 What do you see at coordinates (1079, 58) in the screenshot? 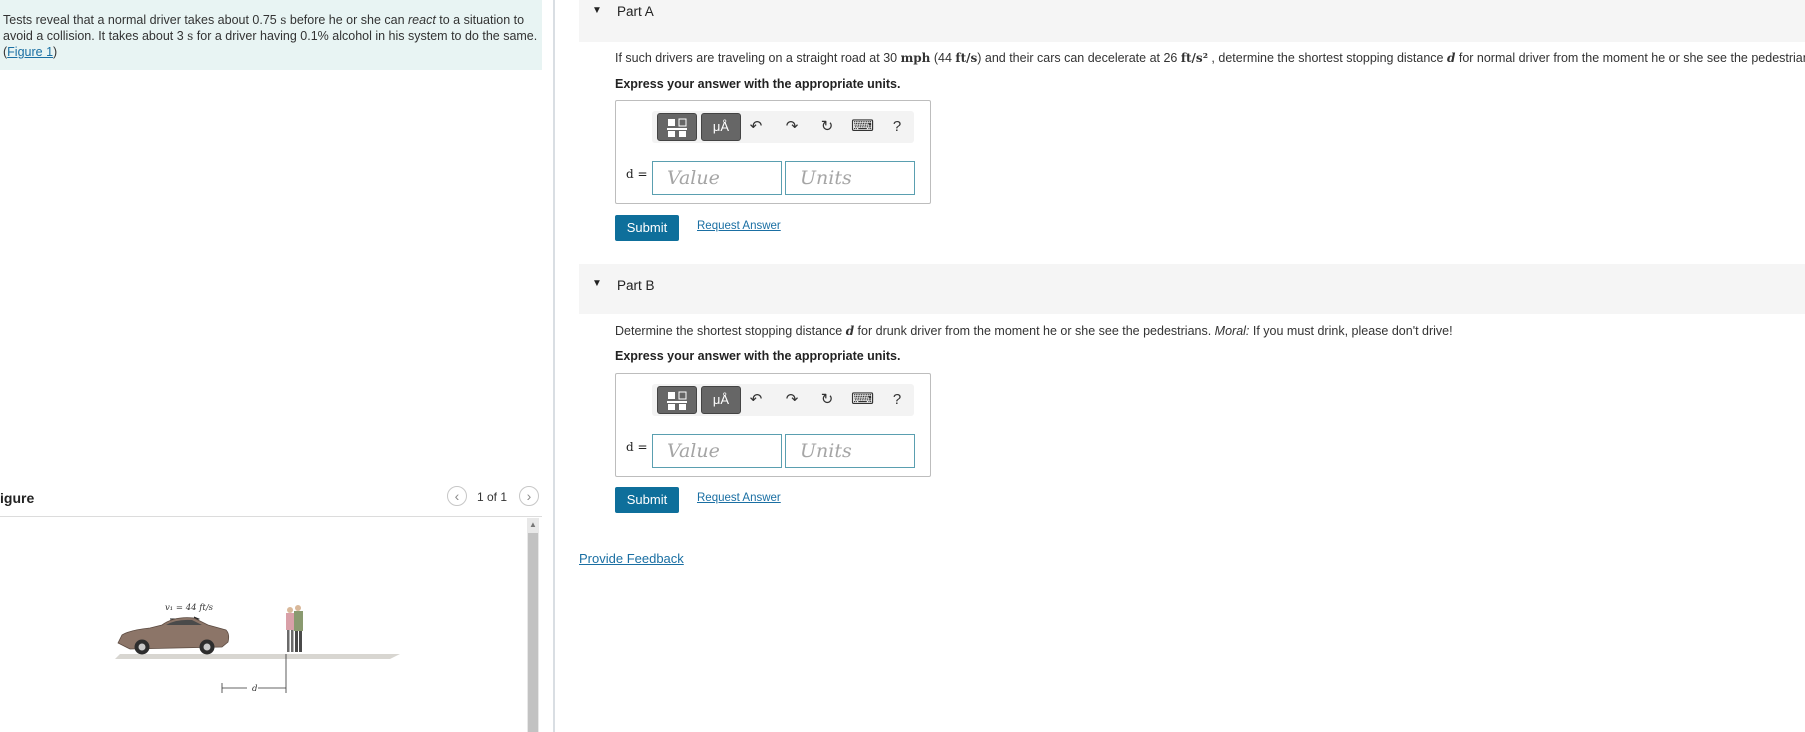
I see `question-text: ) and their cars can decelerate at 26` at bounding box center [1079, 58].